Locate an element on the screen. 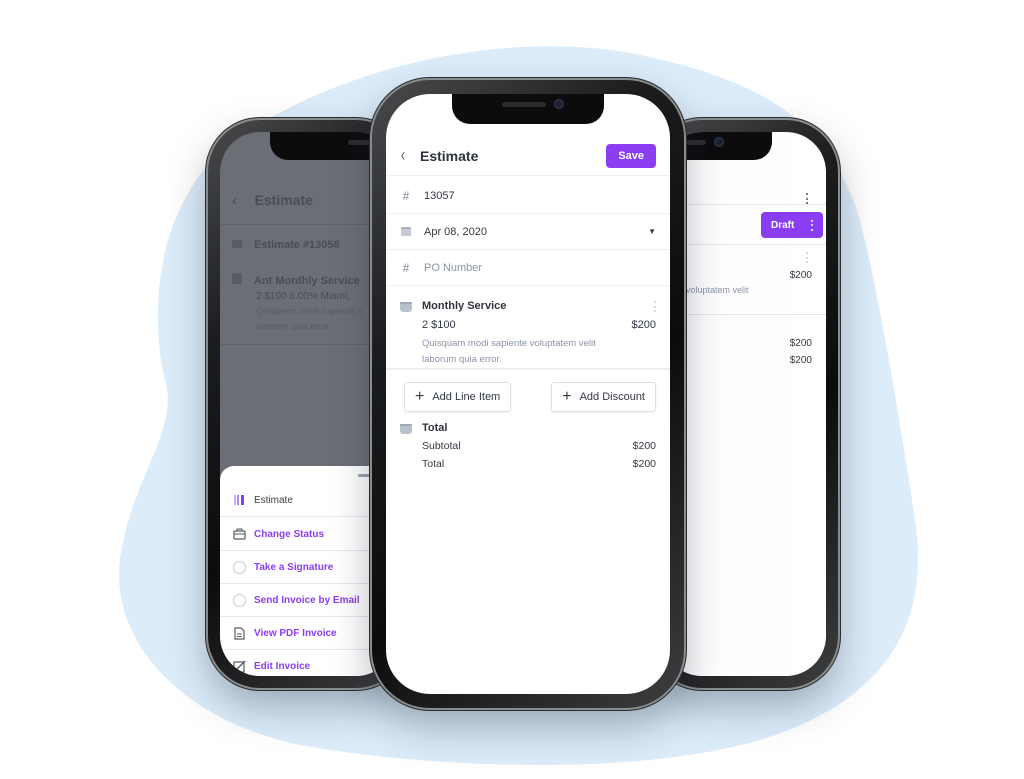 This screenshot has width=1024, height=779. line-item-description-1: Quisquam modi sapiente v is located at coordinates (309, 311).